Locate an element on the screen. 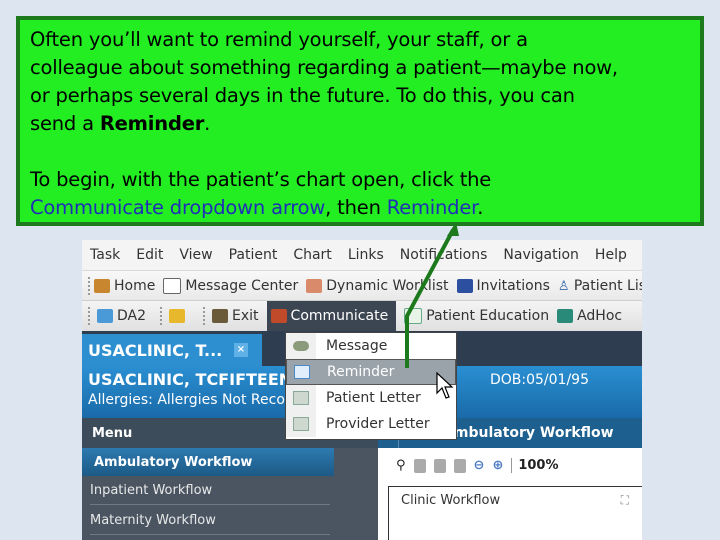 Image resolution: width=720 pixels, height=540 pixels. sidebar-item-maternity: Maternity Workflow is located at coordinates (210, 520).